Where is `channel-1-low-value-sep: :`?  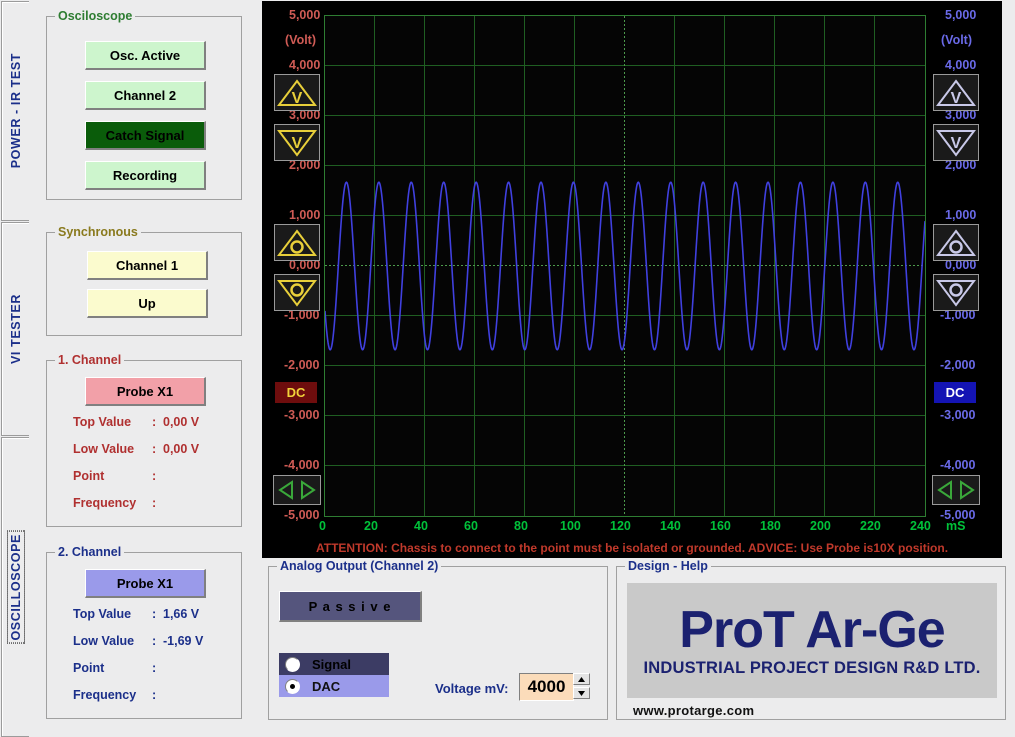
channel-1-low-value-sep: : is located at coordinates (154, 449).